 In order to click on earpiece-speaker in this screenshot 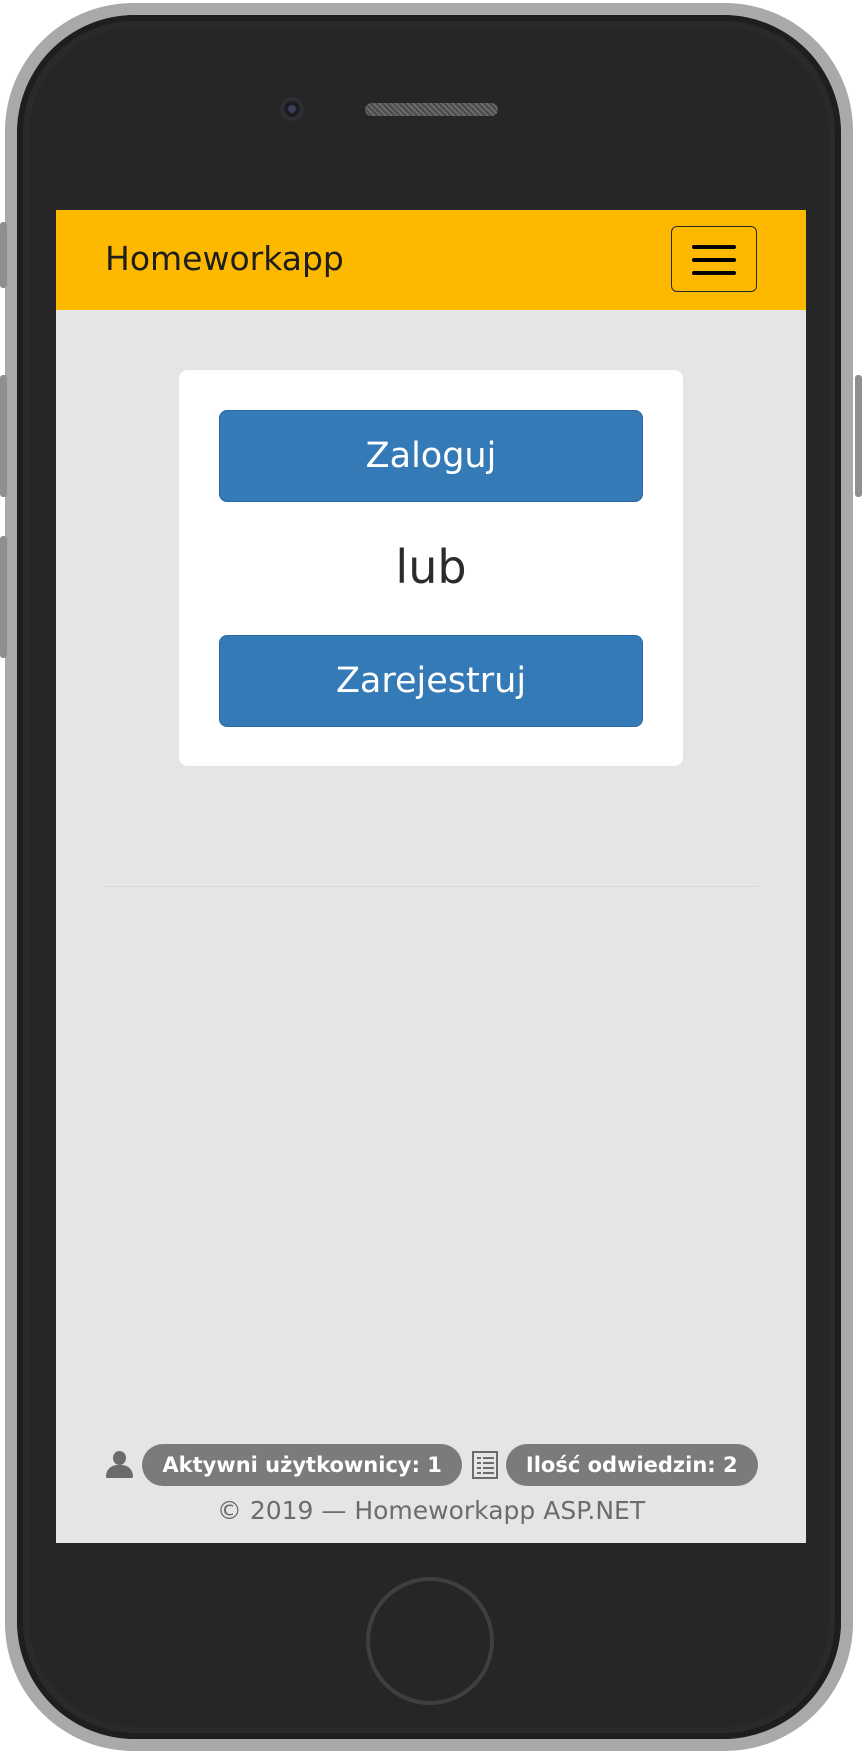, I will do `click(431, 109)`.